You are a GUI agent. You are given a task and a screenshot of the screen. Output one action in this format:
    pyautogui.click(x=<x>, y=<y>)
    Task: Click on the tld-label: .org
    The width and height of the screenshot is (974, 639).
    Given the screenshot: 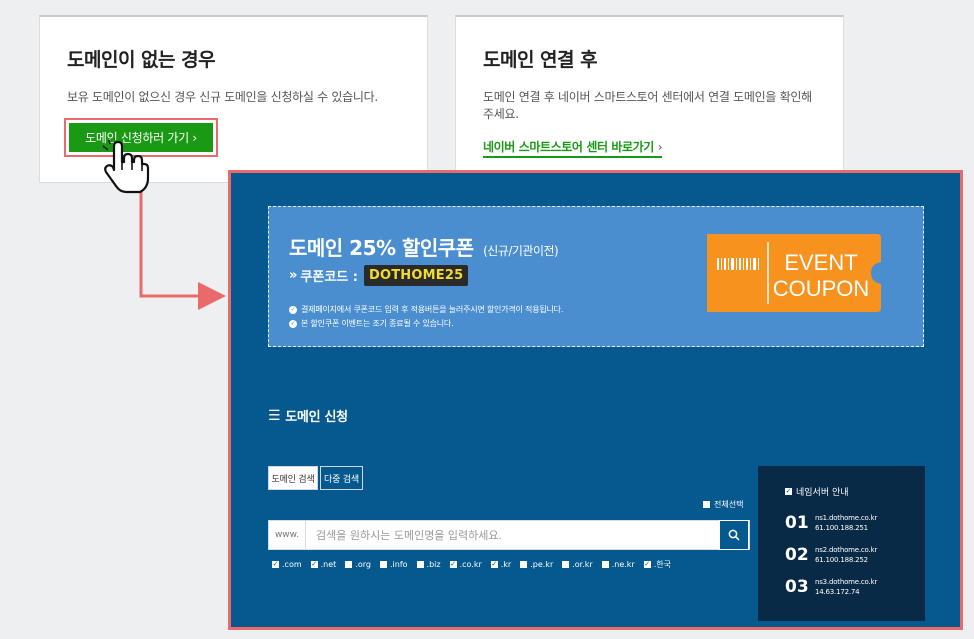 What is the action you would take?
    pyautogui.click(x=363, y=564)
    